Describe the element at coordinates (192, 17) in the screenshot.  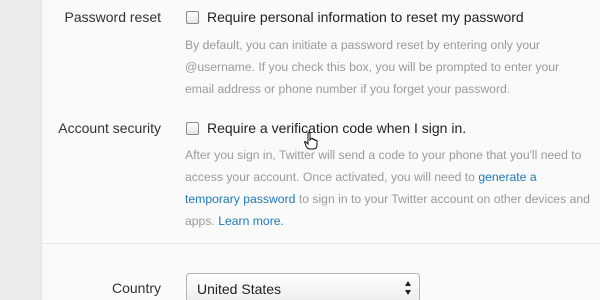
I see `password-reset-checkbox` at that location.